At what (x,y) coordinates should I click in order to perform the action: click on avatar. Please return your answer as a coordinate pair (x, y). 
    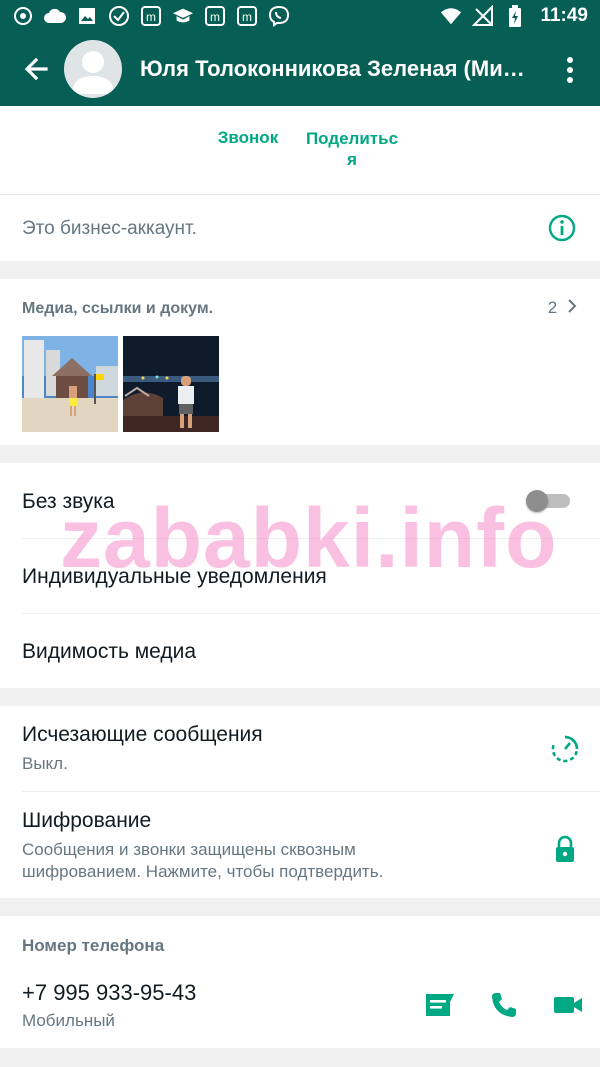
    Looking at the image, I should click on (93, 69).